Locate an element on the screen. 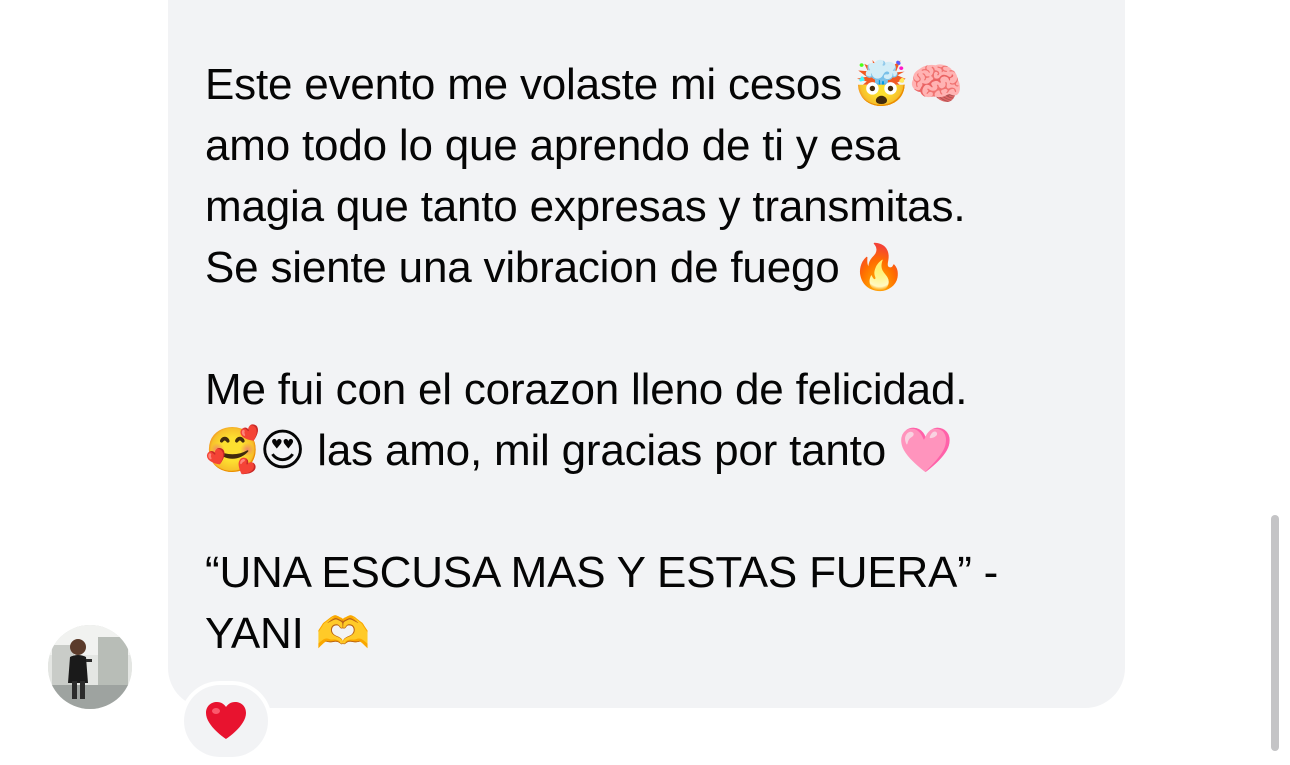 The width and height of the screenshot is (1290, 765). avatar-photo is located at coordinates (90, 667).